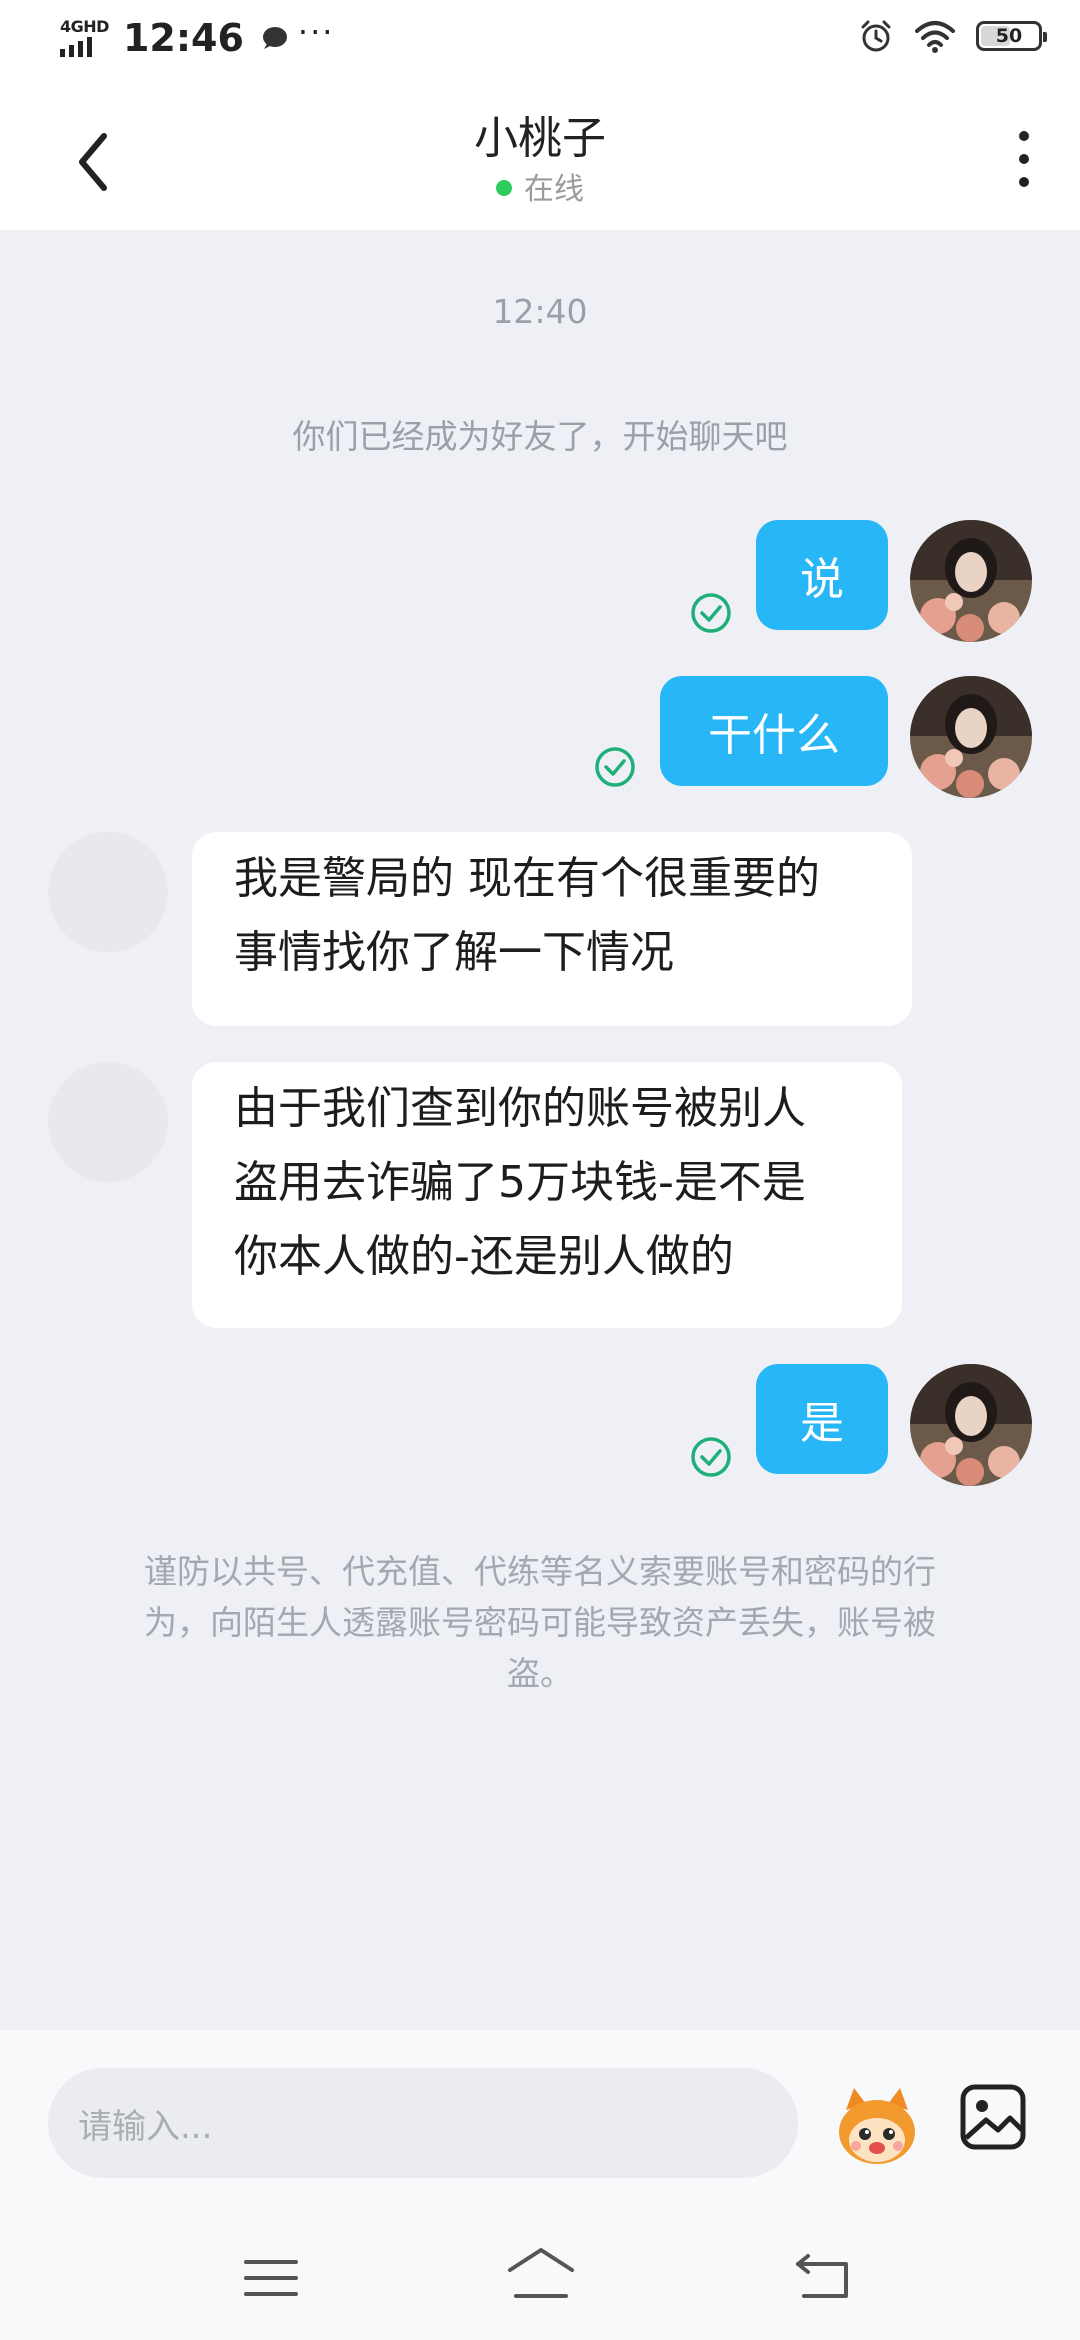 This screenshot has height=2340, width=1080. I want to click on message-notification-icon, so click(274, 38).